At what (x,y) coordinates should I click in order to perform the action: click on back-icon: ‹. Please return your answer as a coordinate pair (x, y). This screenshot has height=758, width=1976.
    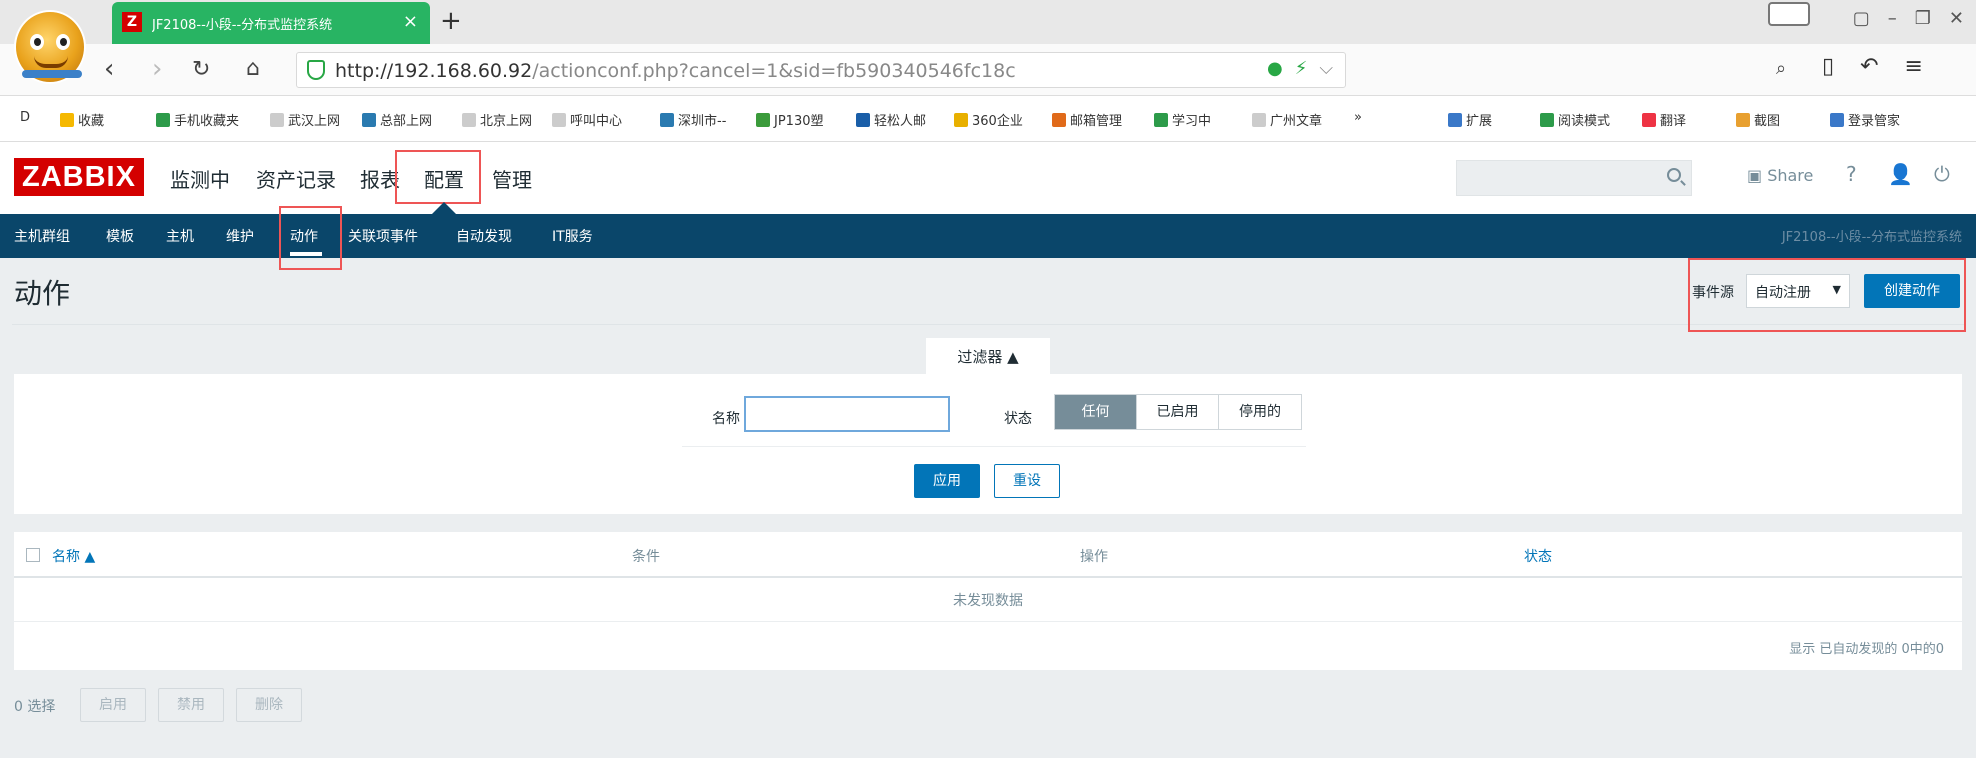
    Looking at the image, I should click on (109, 69).